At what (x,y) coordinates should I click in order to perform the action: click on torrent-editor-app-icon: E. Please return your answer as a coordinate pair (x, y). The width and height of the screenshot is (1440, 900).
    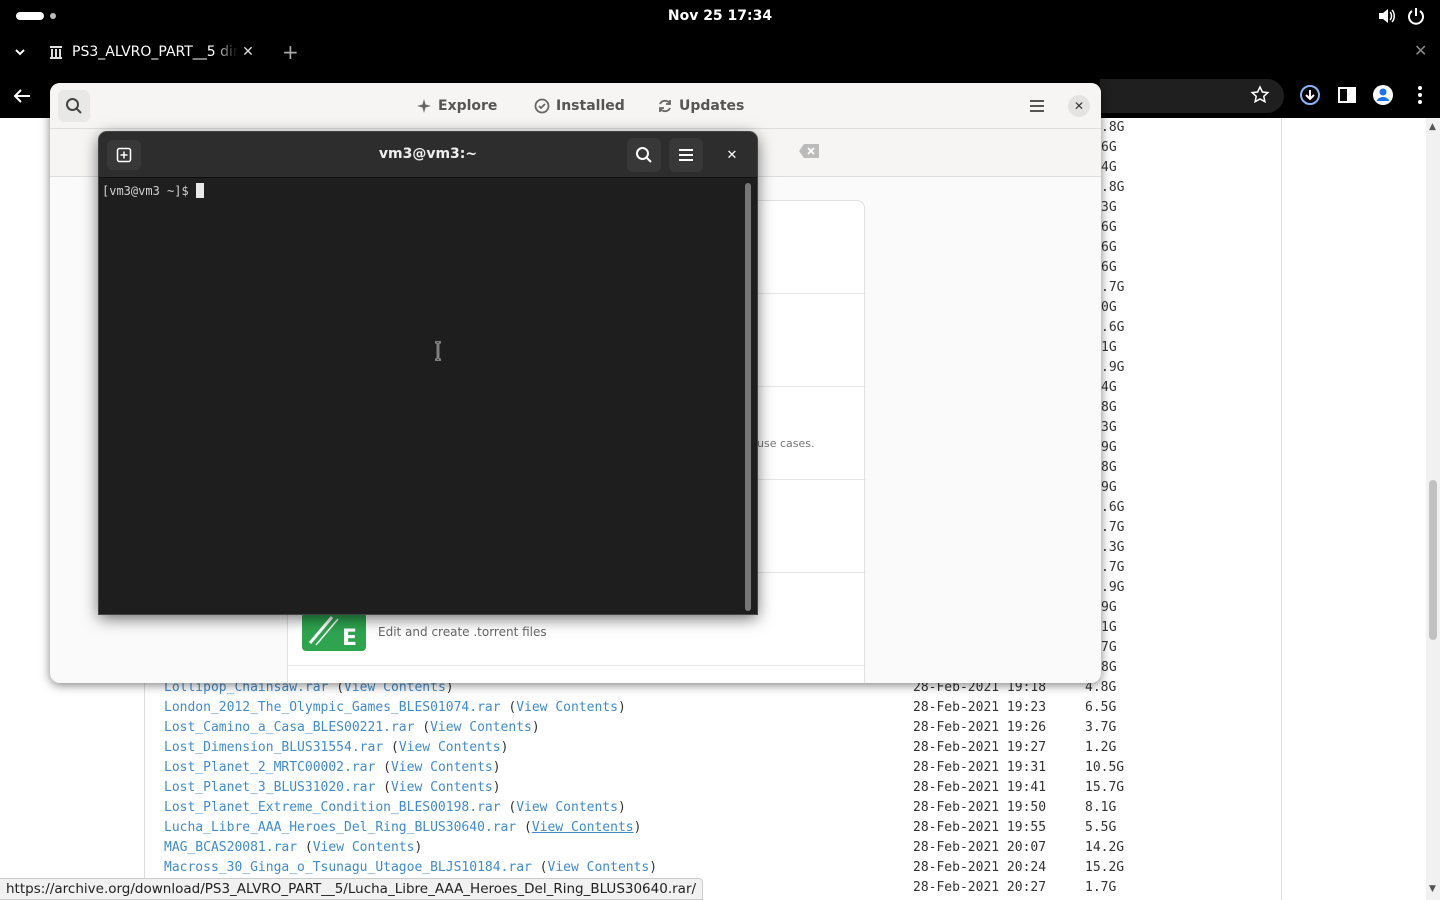
    Looking at the image, I should click on (334, 632).